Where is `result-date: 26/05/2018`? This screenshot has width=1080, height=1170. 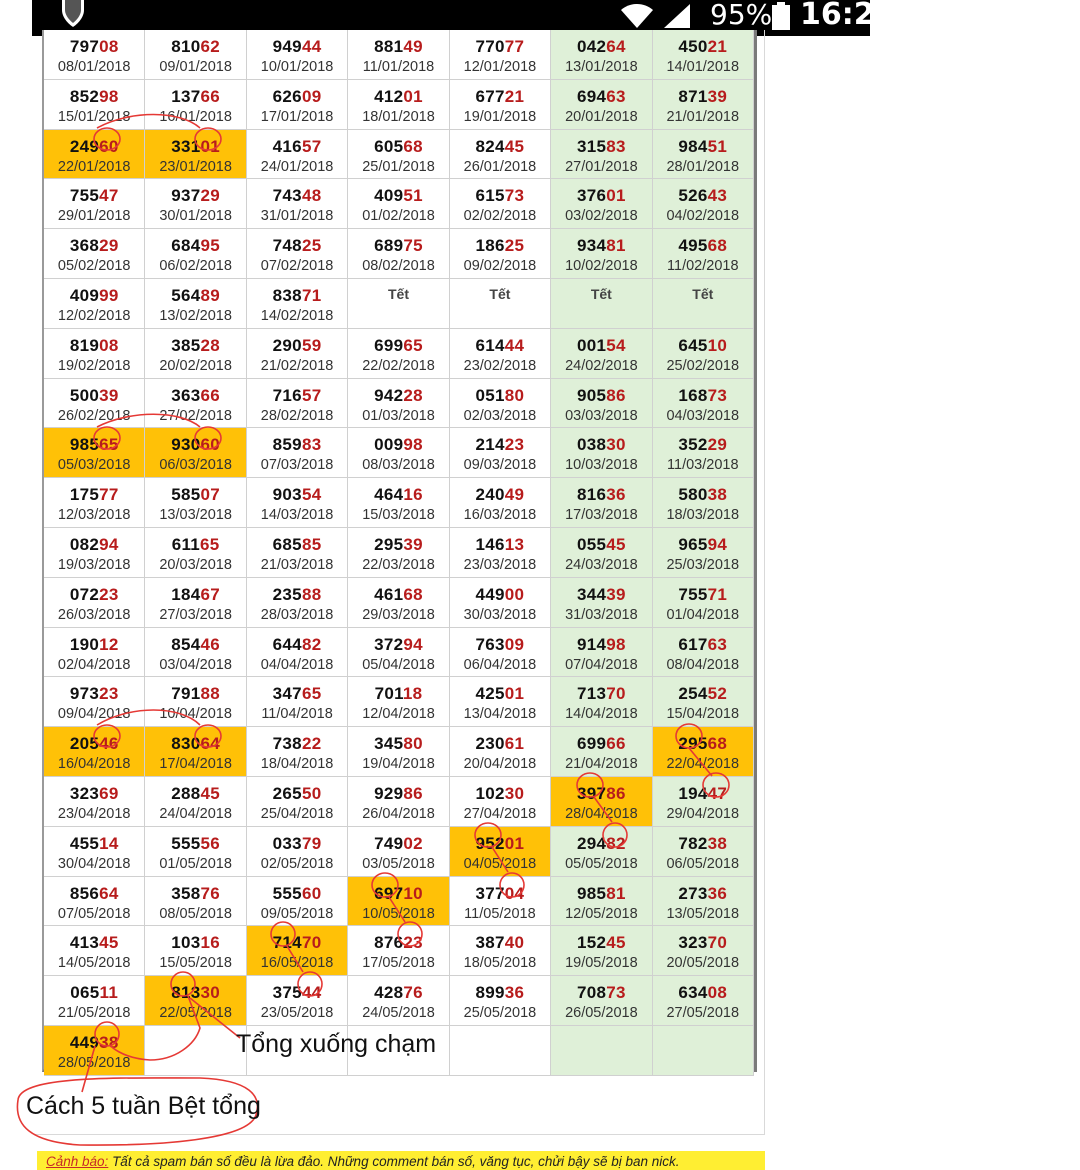 result-date: 26/05/2018 is located at coordinates (601, 1013).